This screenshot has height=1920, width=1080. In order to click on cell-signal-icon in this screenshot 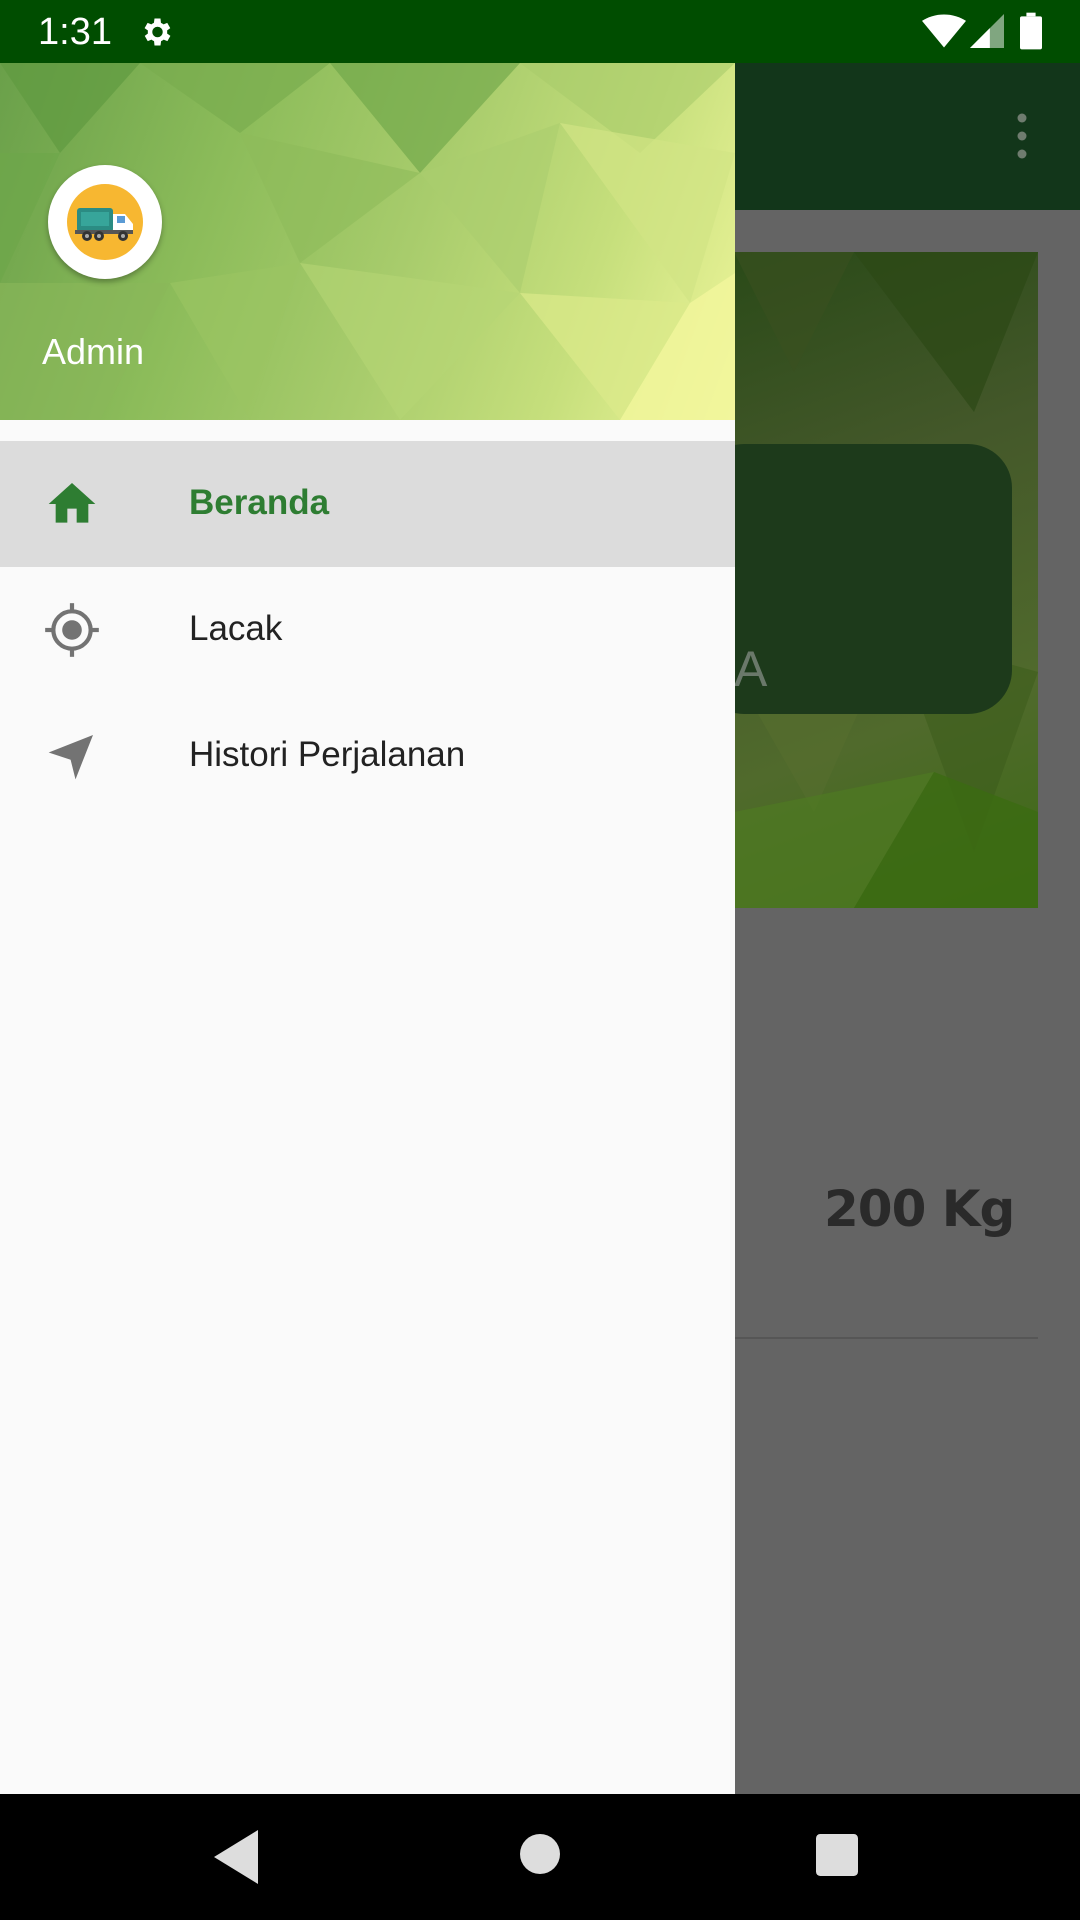, I will do `click(987, 31)`.